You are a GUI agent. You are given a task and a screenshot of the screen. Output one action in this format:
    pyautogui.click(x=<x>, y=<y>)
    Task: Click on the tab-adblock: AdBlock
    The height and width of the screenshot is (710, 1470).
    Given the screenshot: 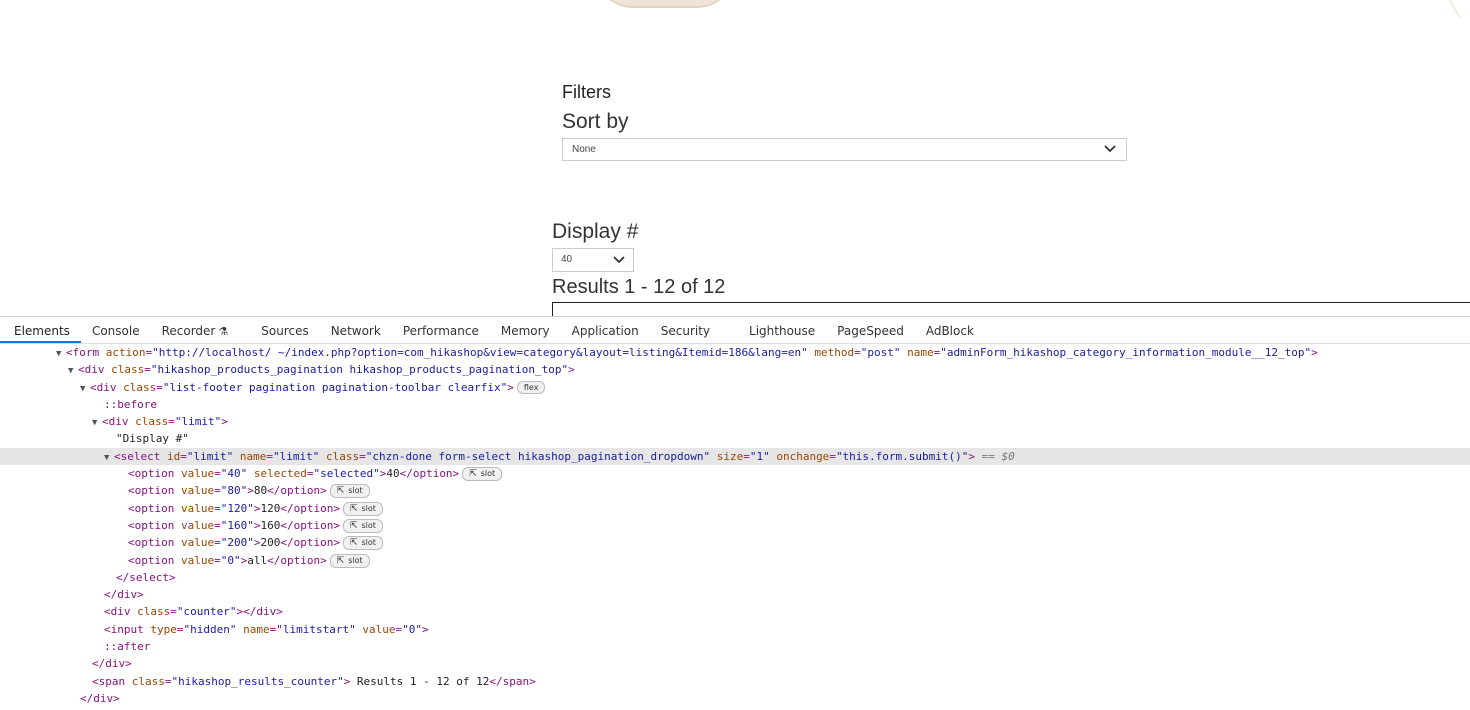 What is the action you would take?
    pyautogui.click(x=950, y=330)
    